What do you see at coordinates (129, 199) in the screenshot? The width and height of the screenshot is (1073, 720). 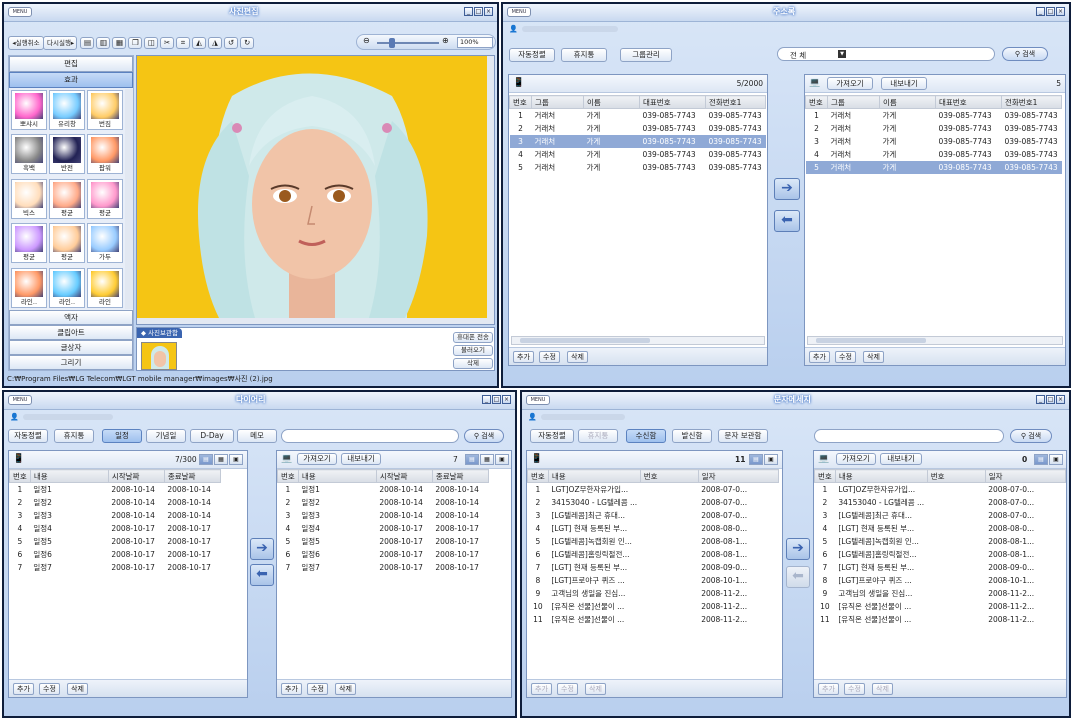 I see `effect-scrollbar` at bounding box center [129, 199].